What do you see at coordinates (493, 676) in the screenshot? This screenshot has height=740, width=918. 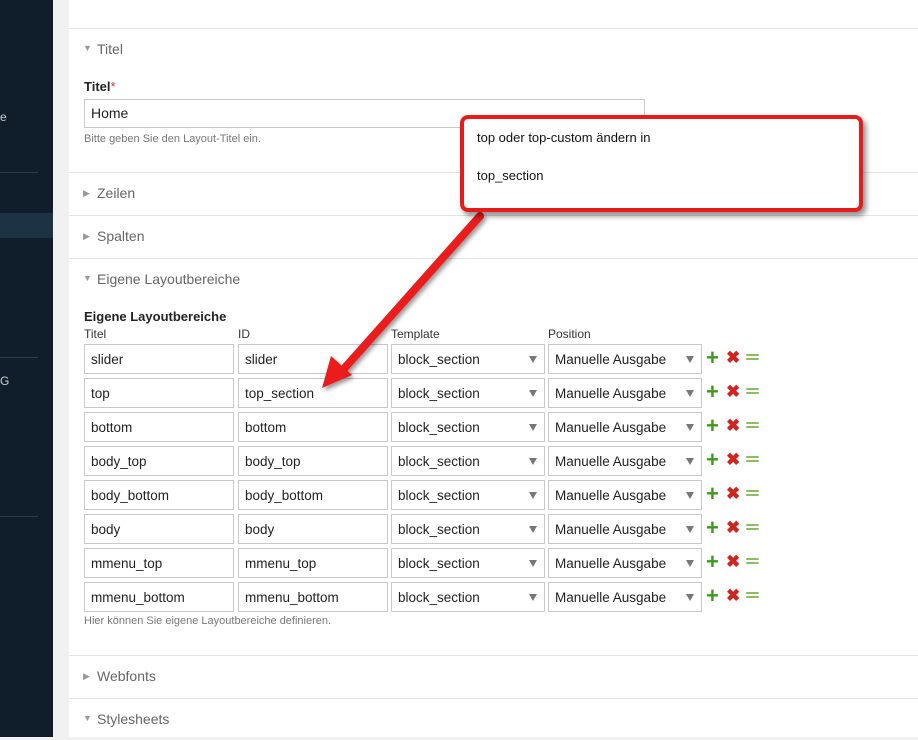 I see `section-webfonts: ▶ Webfonts` at bounding box center [493, 676].